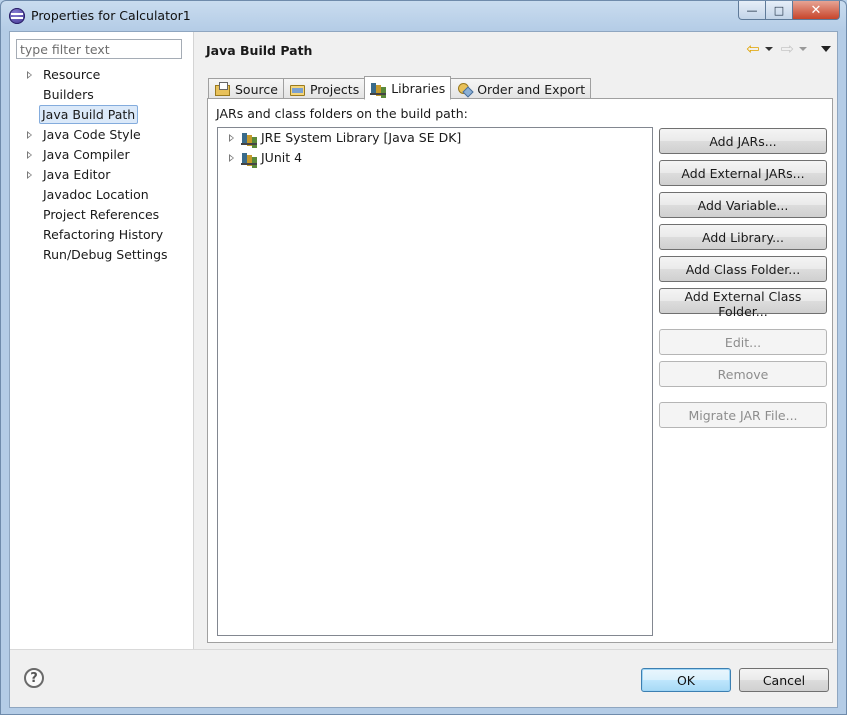 The image size is (847, 715). Describe the element at coordinates (464, 89) in the screenshot. I see `order-export-icon` at that location.